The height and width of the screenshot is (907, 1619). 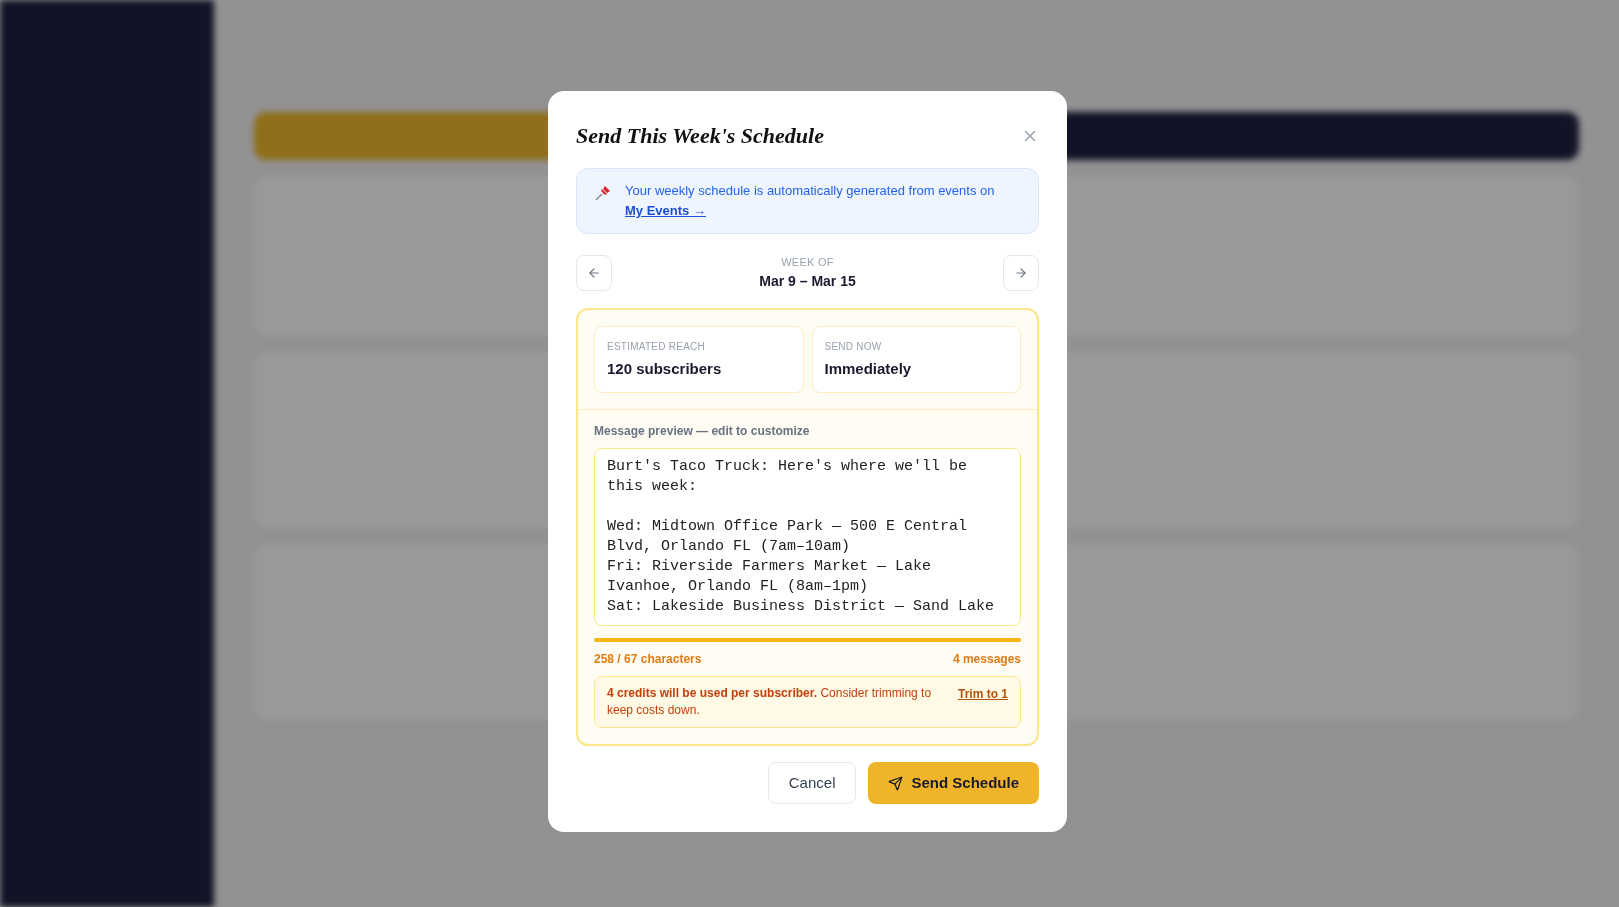 I want to click on stat-label: ESTIMATED REACH, so click(x=657, y=346).